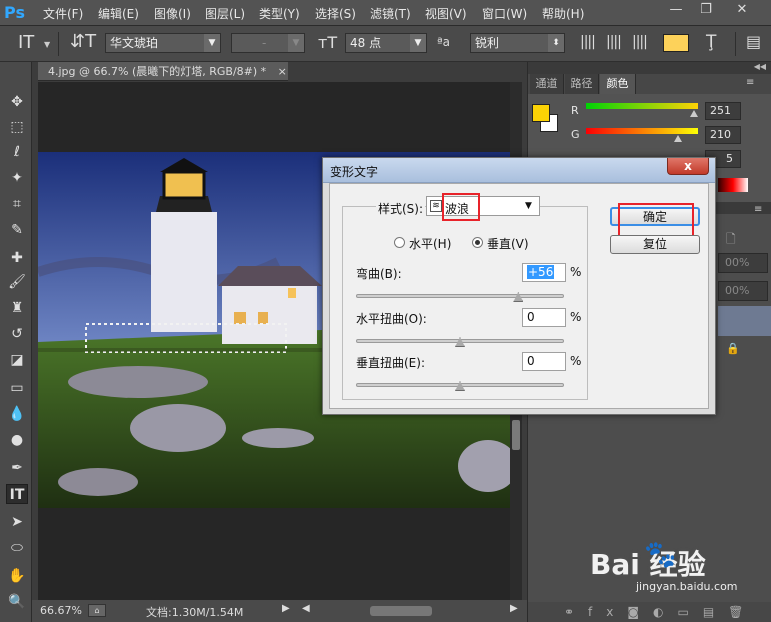  I want to click on menu-window: 窗口(W), so click(504, 13).